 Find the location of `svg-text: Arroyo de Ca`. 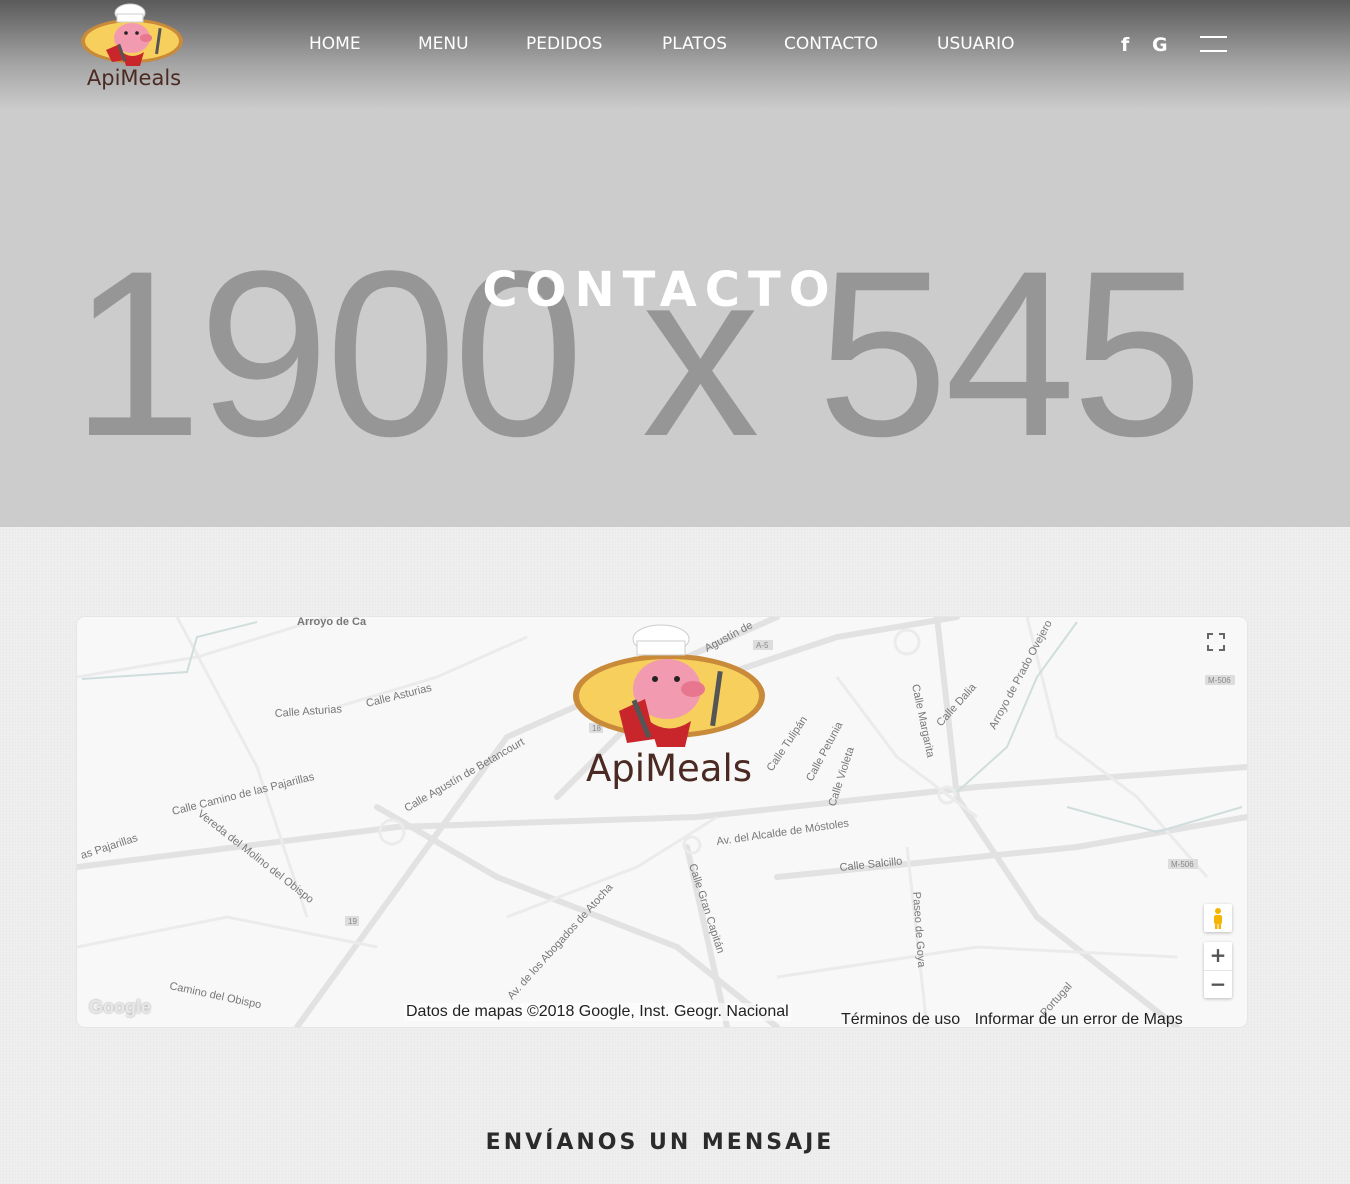

svg-text: Arroyo de Ca is located at coordinates (332, 622).